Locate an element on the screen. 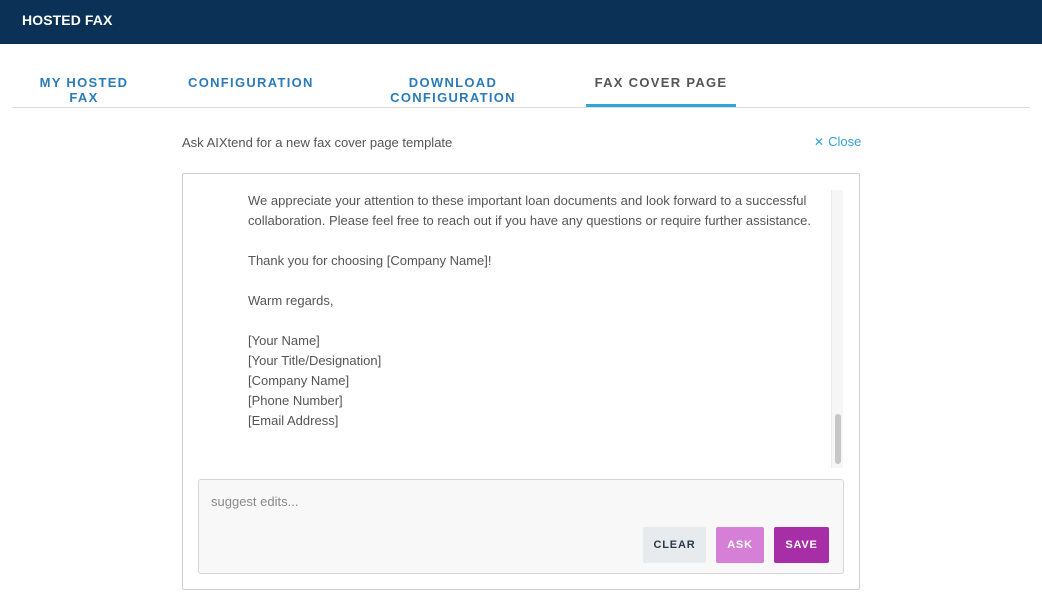 The image size is (1042, 606). tab-configuration: CONFIGURATION is located at coordinates (250, 83).